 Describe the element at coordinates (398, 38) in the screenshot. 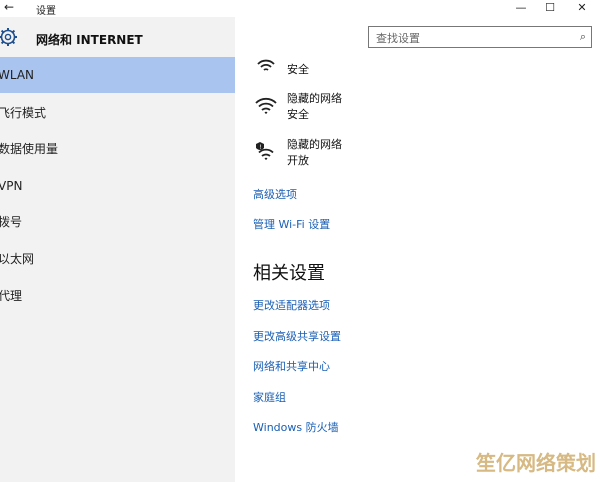

I see `search-placeholder: 查找设置` at that location.